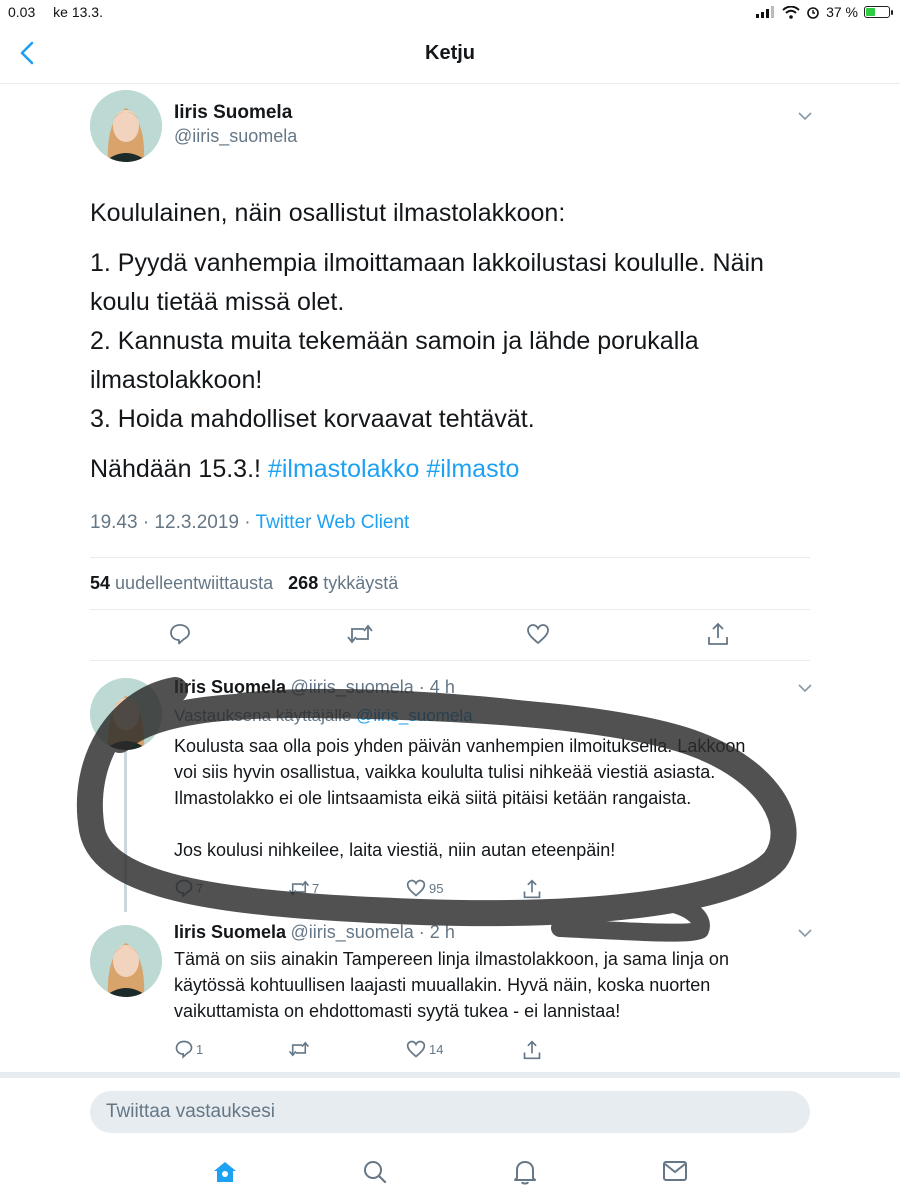  Describe the element at coordinates (450, 1175) in the screenshot. I see `tab-bar` at that location.